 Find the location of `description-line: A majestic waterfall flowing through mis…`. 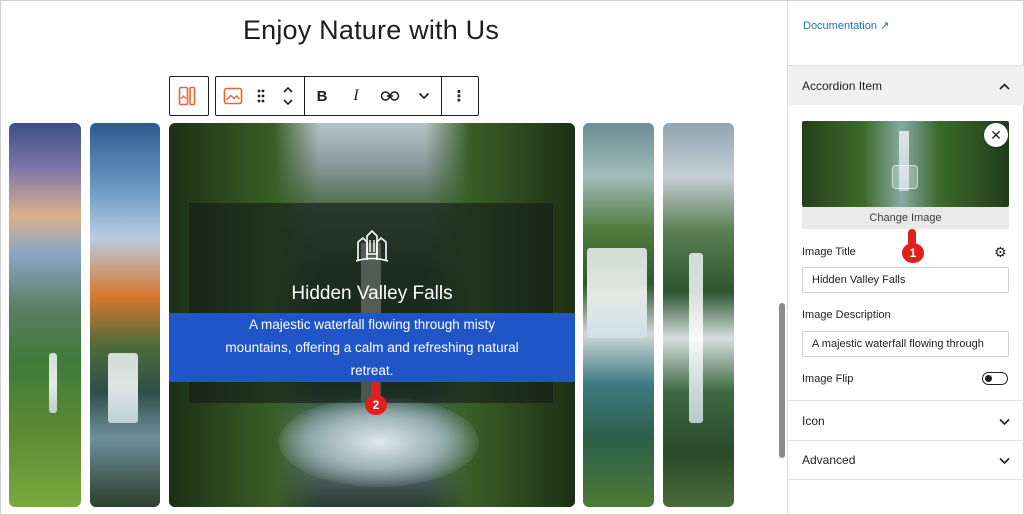

description-line: A majestic waterfall flowing through mis… is located at coordinates (372, 324).